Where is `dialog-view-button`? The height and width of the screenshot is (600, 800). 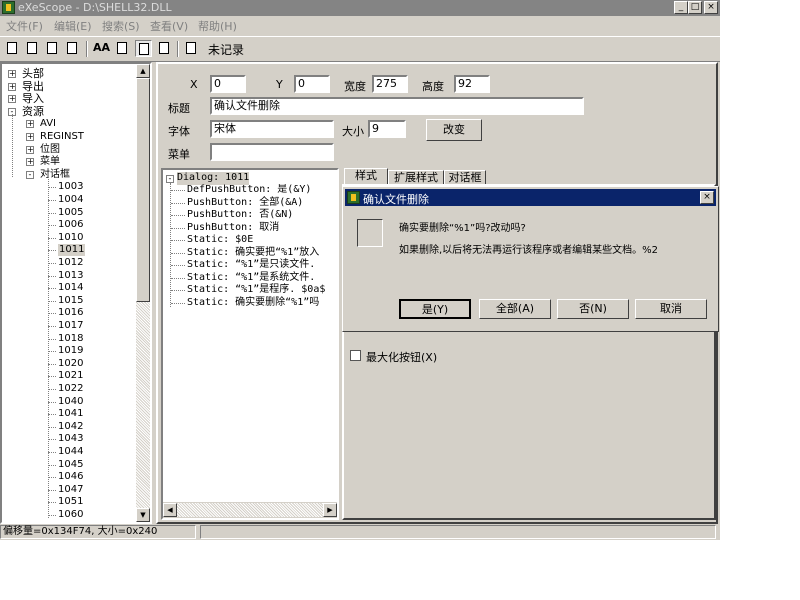
dialog-view-button is located at coordinates (164, 48).